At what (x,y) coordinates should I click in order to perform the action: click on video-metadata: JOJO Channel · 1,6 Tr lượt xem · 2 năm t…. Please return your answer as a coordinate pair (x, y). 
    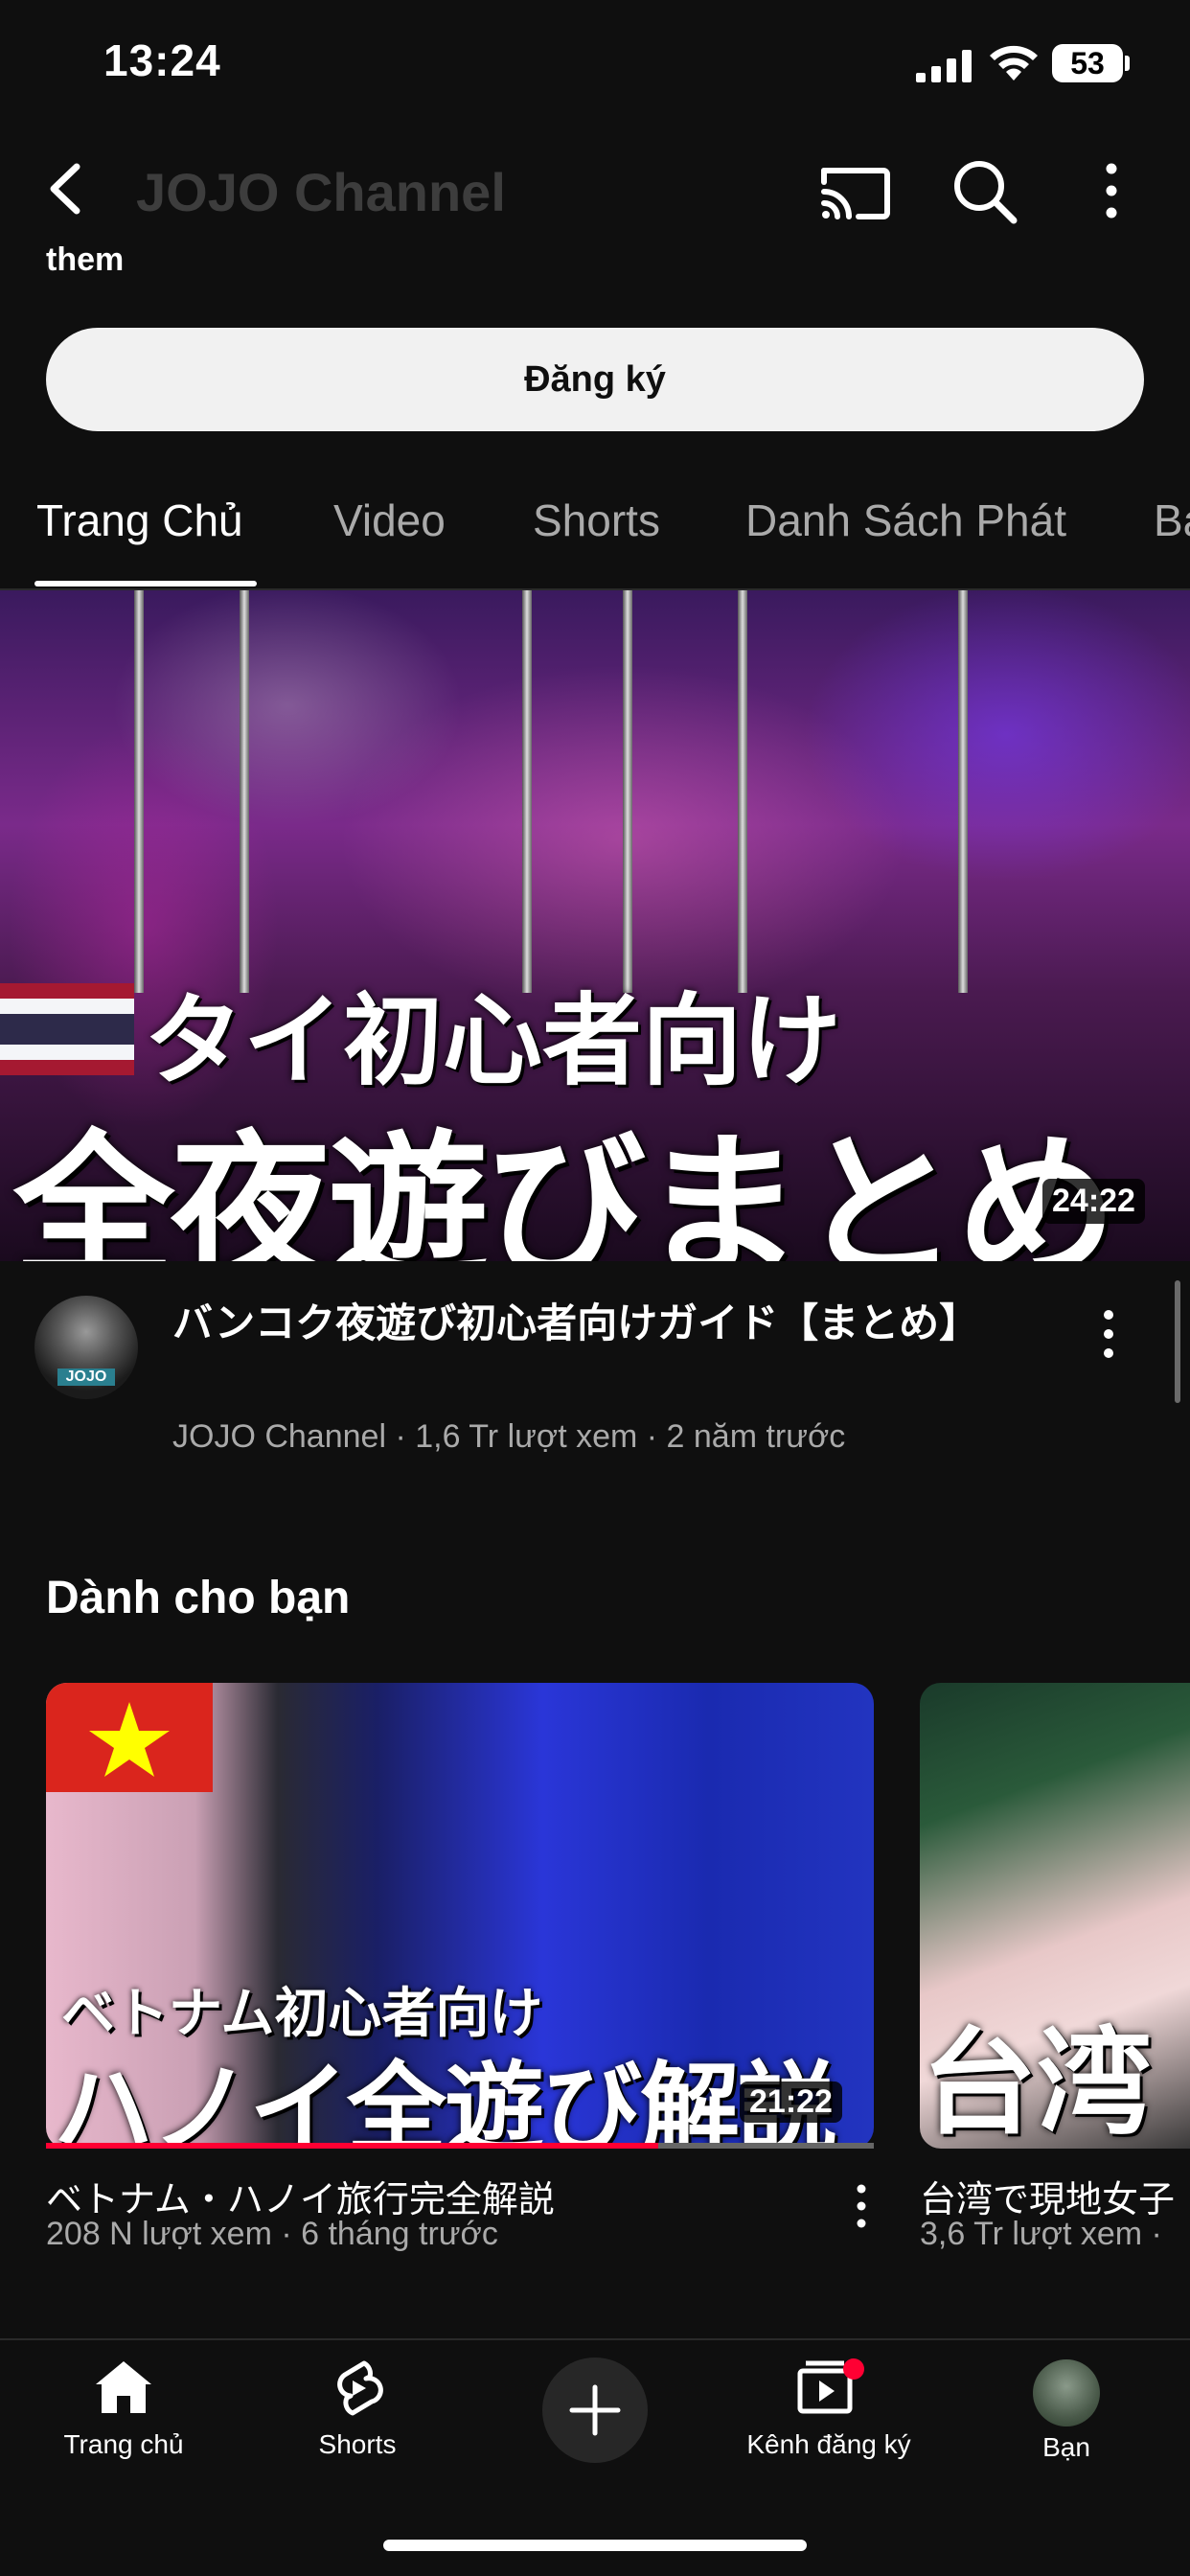
    Looking at the image, I should click on (509, 1436).